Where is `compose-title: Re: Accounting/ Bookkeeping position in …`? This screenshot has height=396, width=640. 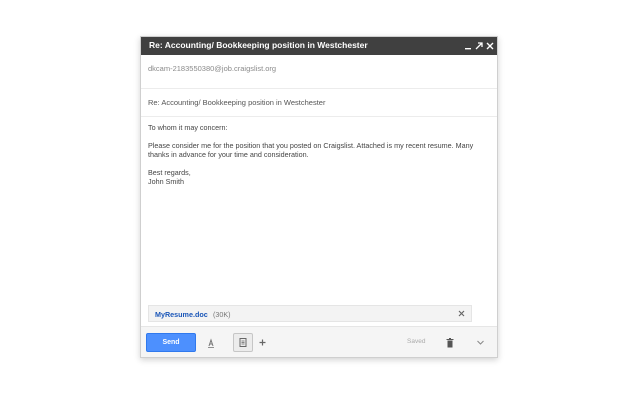
compose-title: Re: Accounting/ Bookkeeping position in … is located at coordinates (258, 45).